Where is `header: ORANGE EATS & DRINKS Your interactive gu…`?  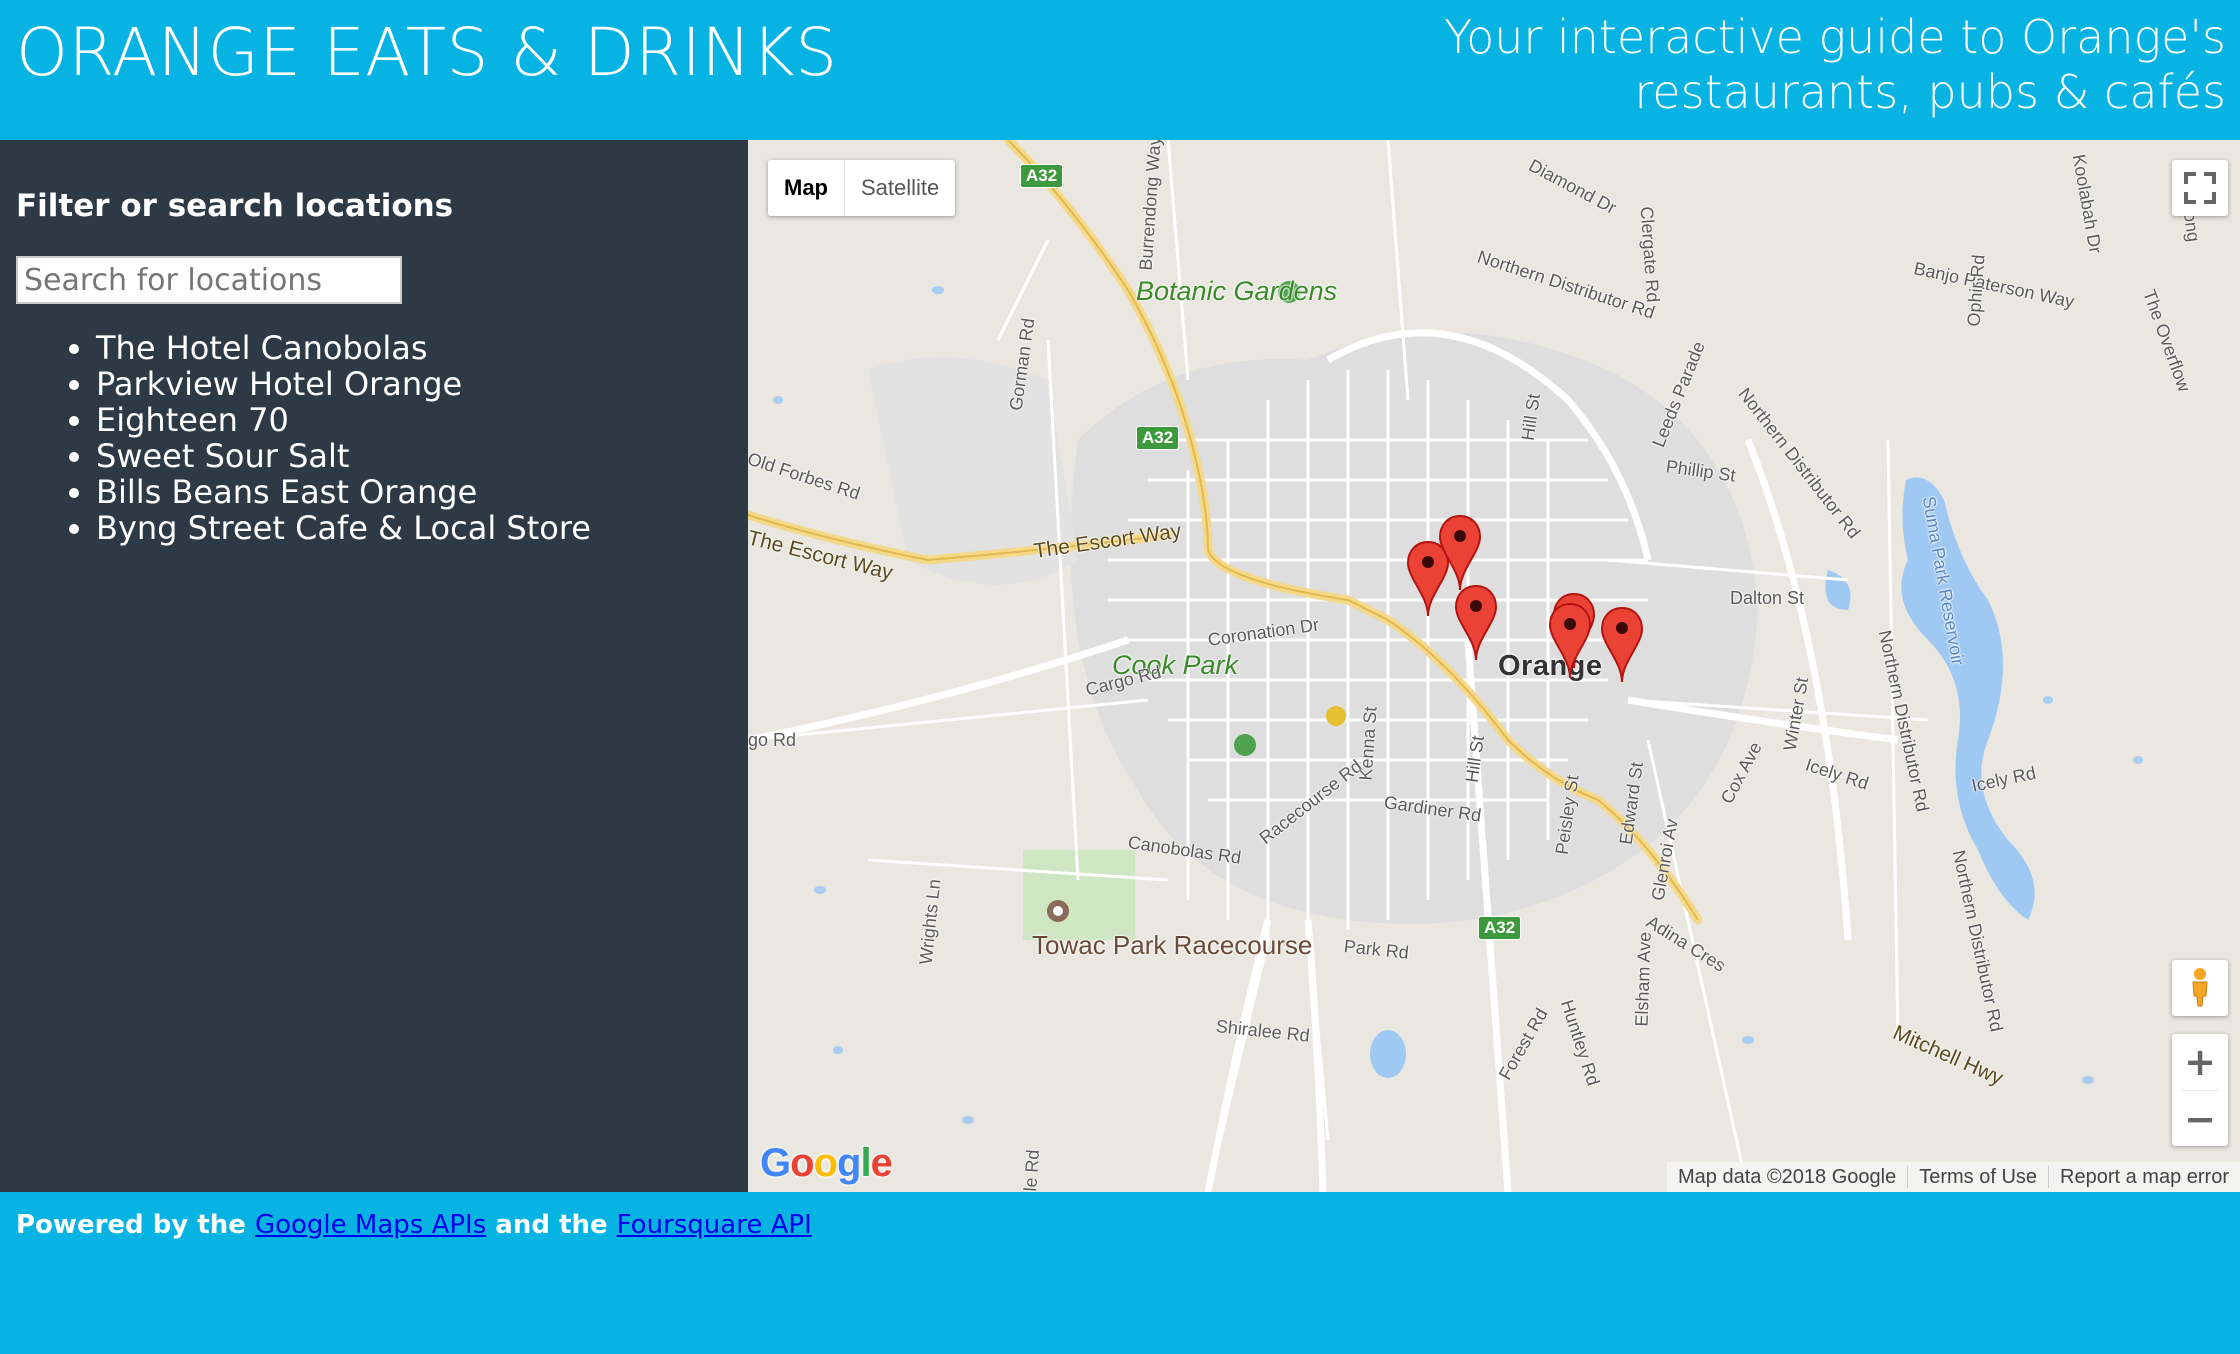 header: ORANGE EATS & DRINKS Your interactive gu… is located at coordinates (1120, 70).